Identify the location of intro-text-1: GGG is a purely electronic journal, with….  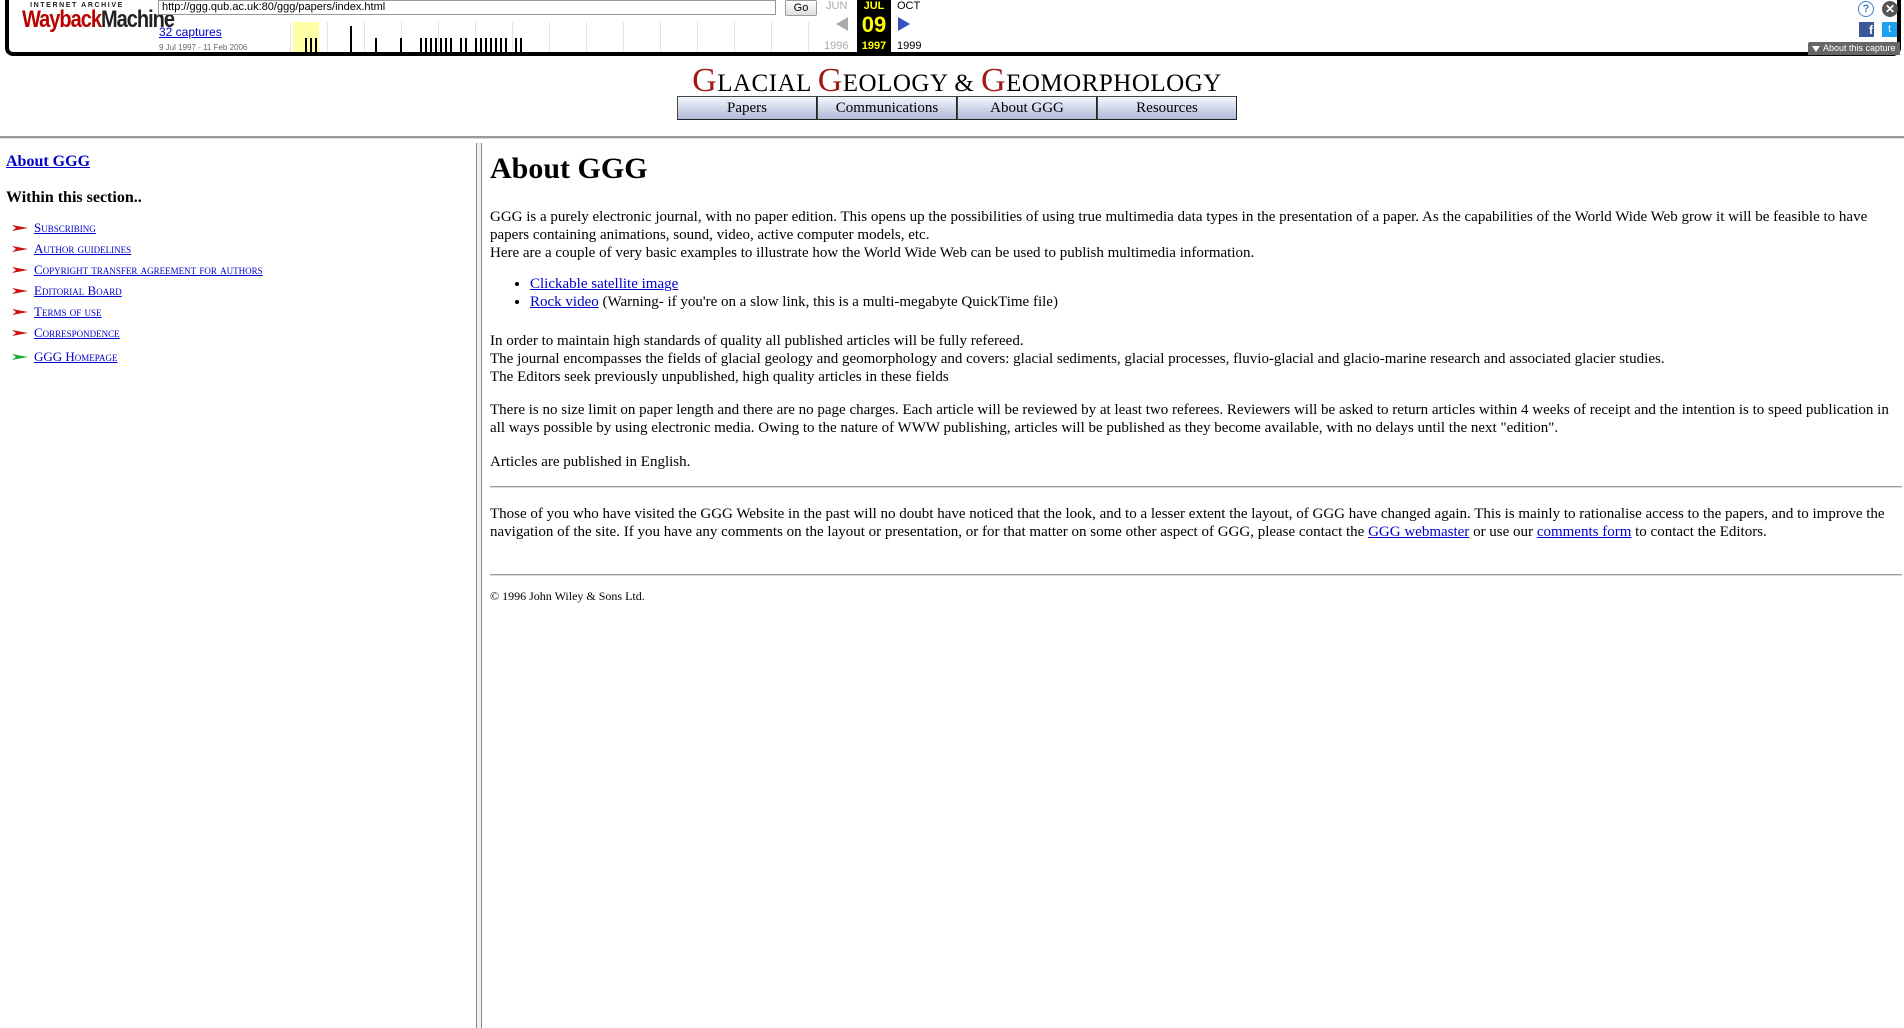
(1179, 226).